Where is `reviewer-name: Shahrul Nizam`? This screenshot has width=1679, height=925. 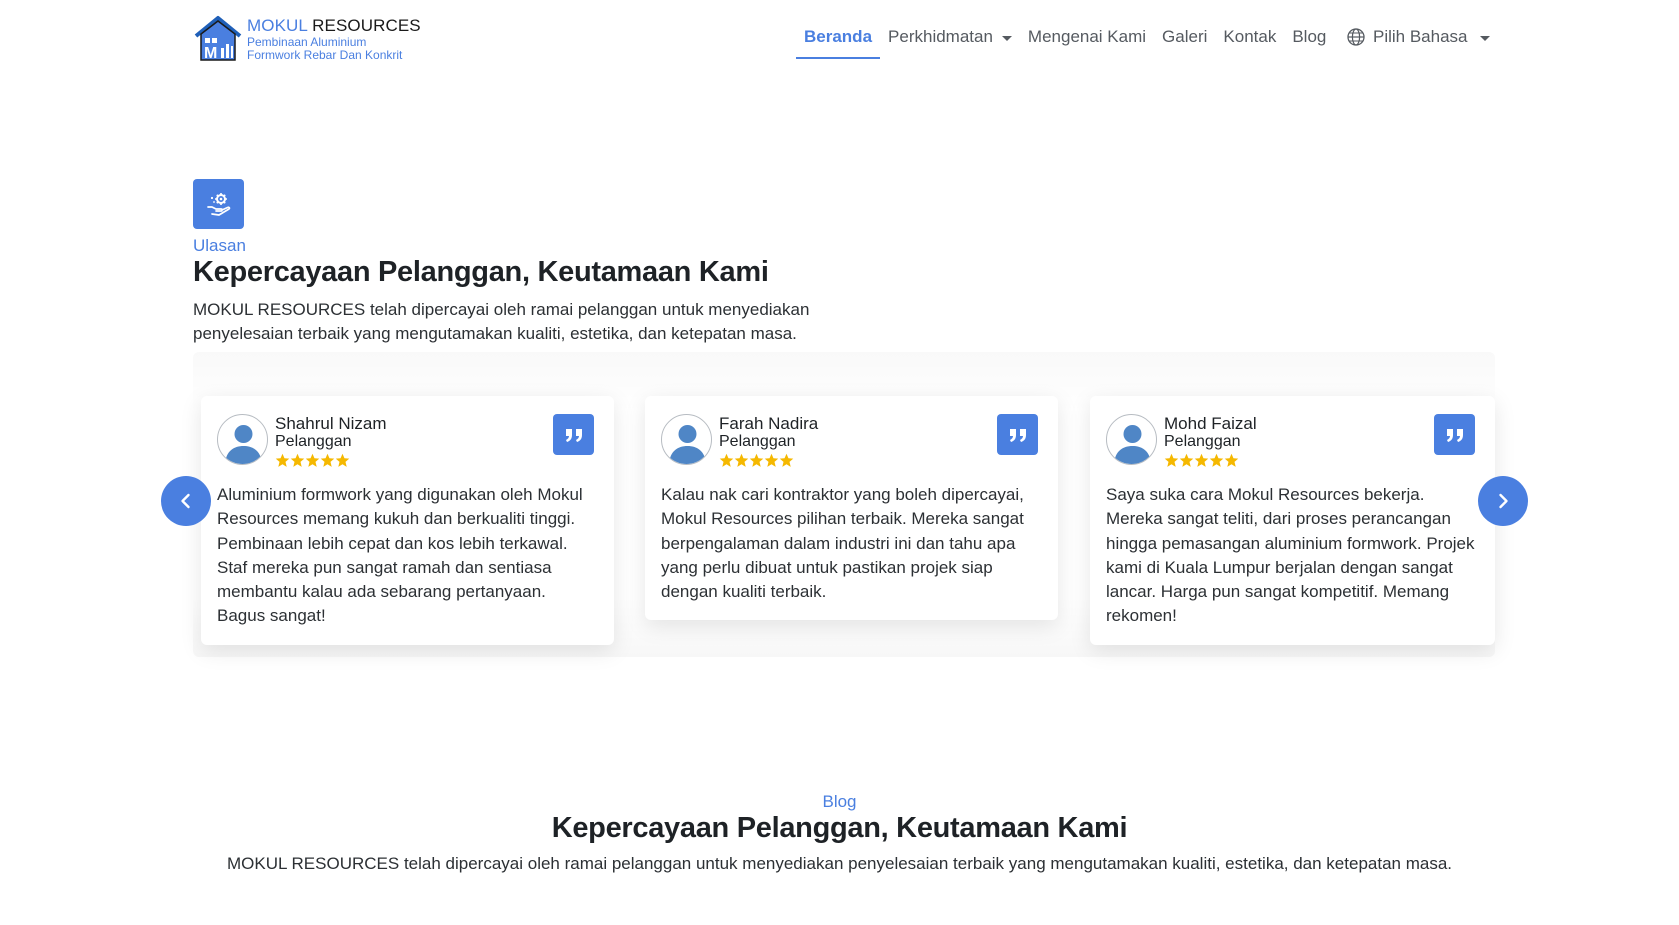
reviewer-name: Shahrul Nizam is located at coordinates (331, 423).